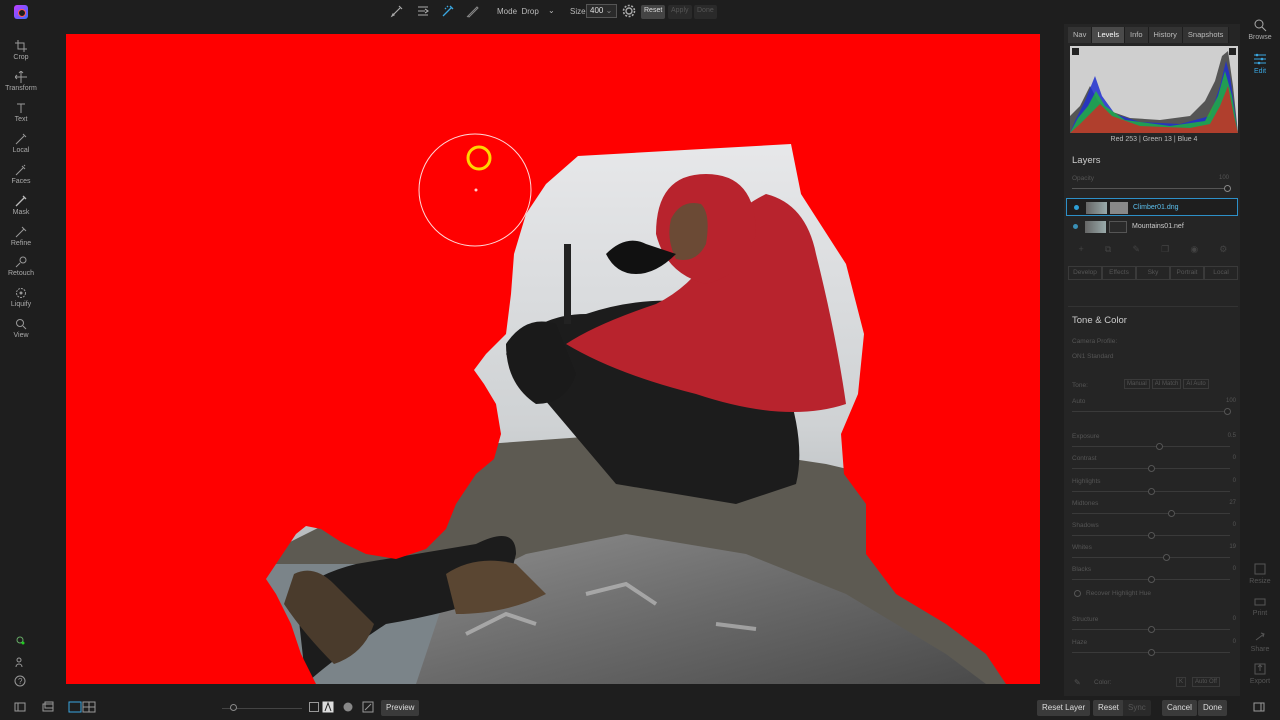 The image size is (1280, 720). Describe the element at coordinates (705, 12) in the screenshot. I see `done-tool-button: Done` at that location.